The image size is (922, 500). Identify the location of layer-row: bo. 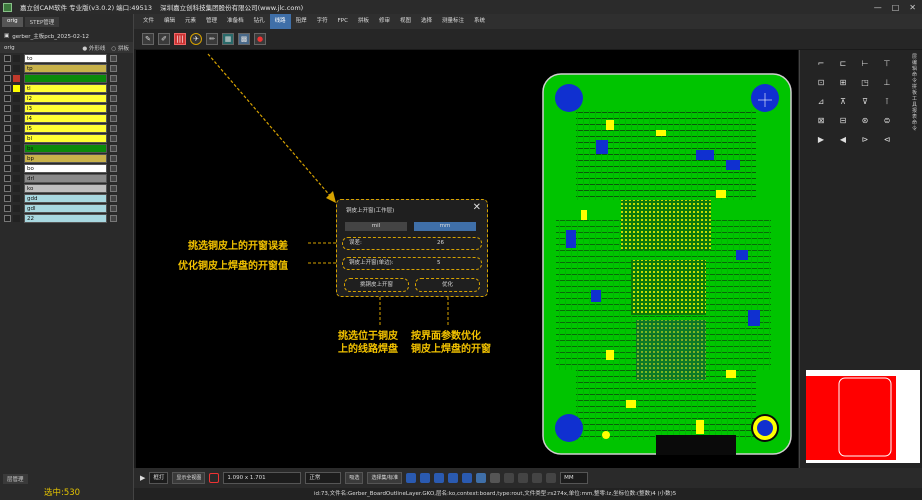
(66, 168).